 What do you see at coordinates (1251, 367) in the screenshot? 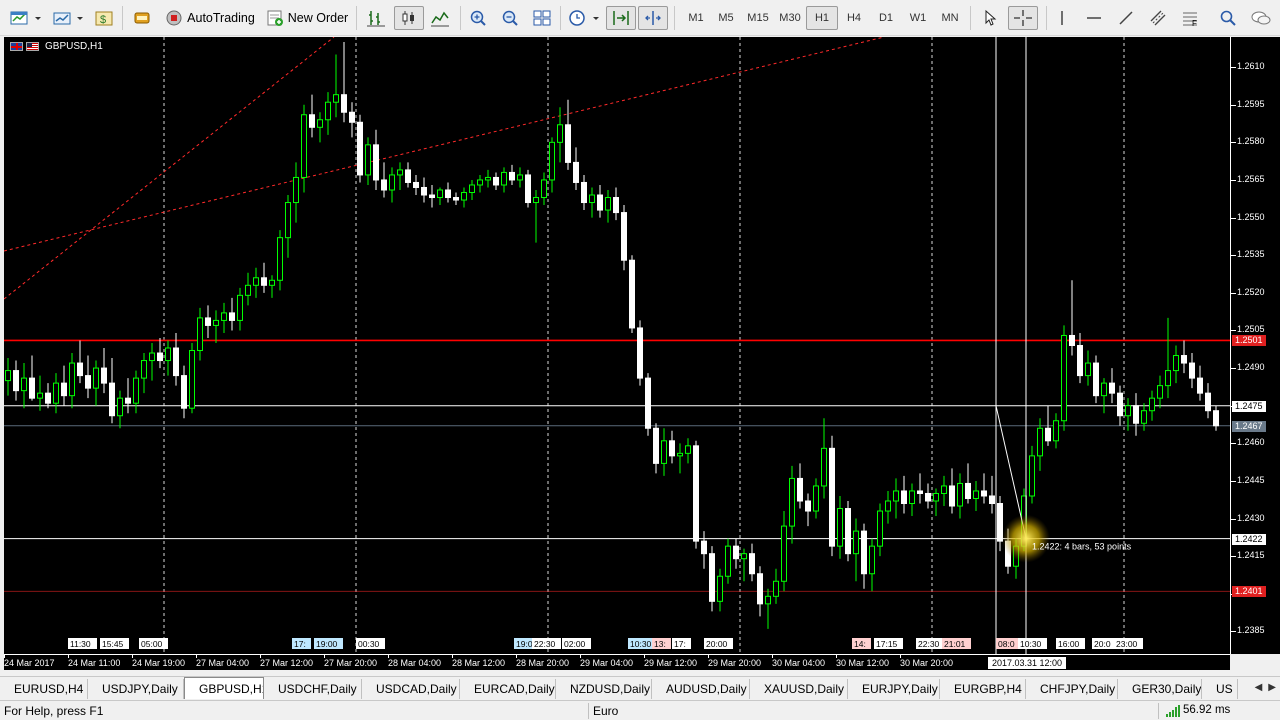
I see `price-label: 1.2490` at bounding box center [1251, 367].